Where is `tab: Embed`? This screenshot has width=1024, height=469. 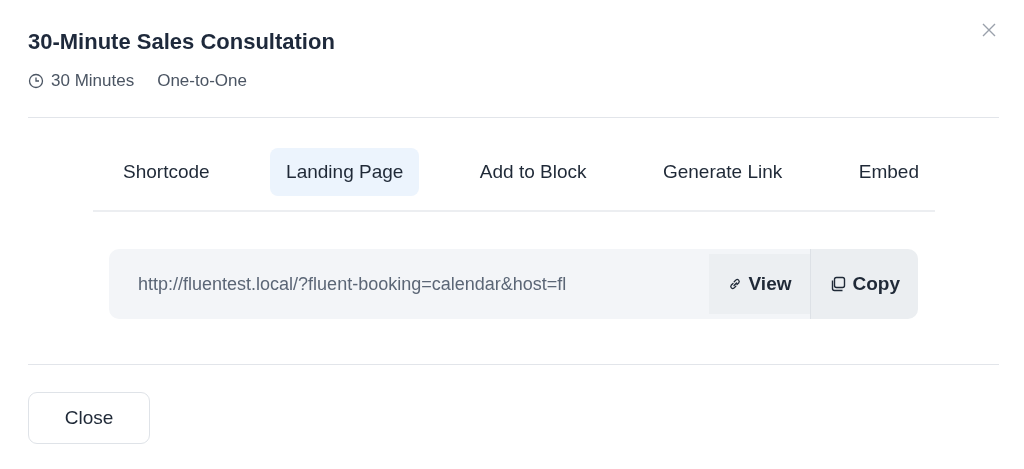 tab: Embed is located at coordinates (888, 172).